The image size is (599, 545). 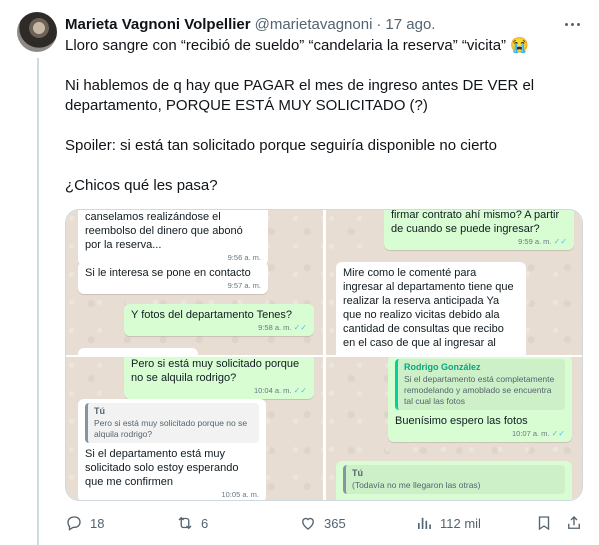 What do you see at coordinates (572, 24) in the screenshot?
I see `more-options-icon` at bounding box center [572, 24].